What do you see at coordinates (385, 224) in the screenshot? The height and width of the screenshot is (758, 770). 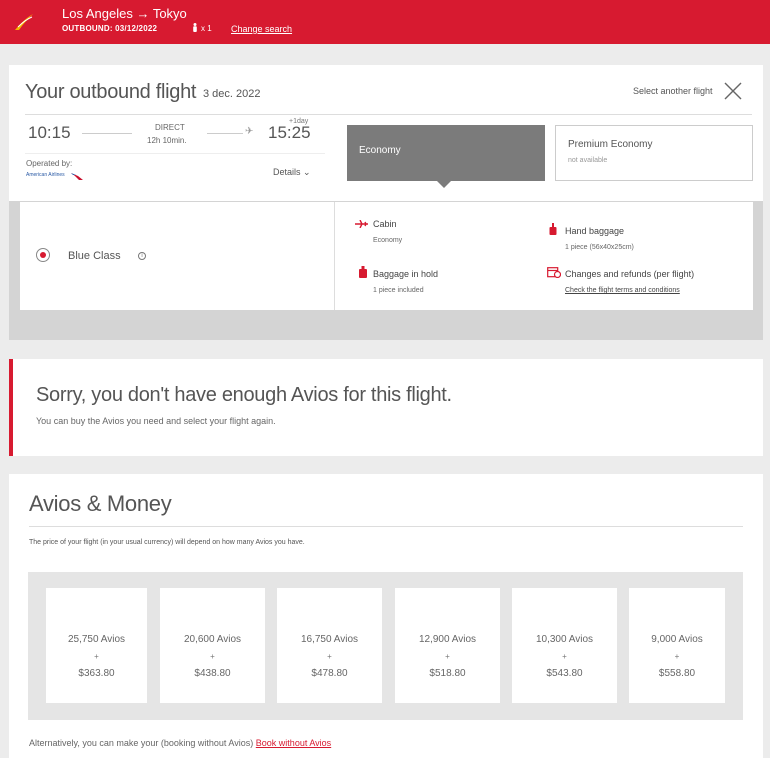 I see `cabin-label: Cabin` at bounding box center [385, 224].